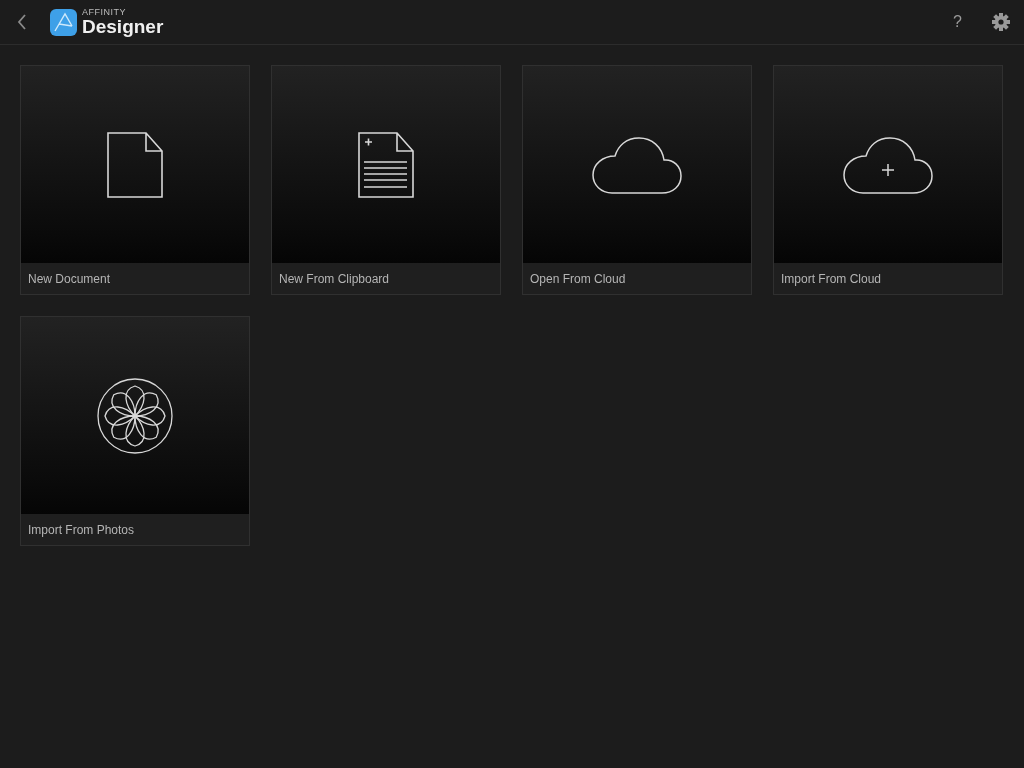 The width and height of the screenshot is (1024, 768). I want to click on brand-title: Designer, so click(123, 26).